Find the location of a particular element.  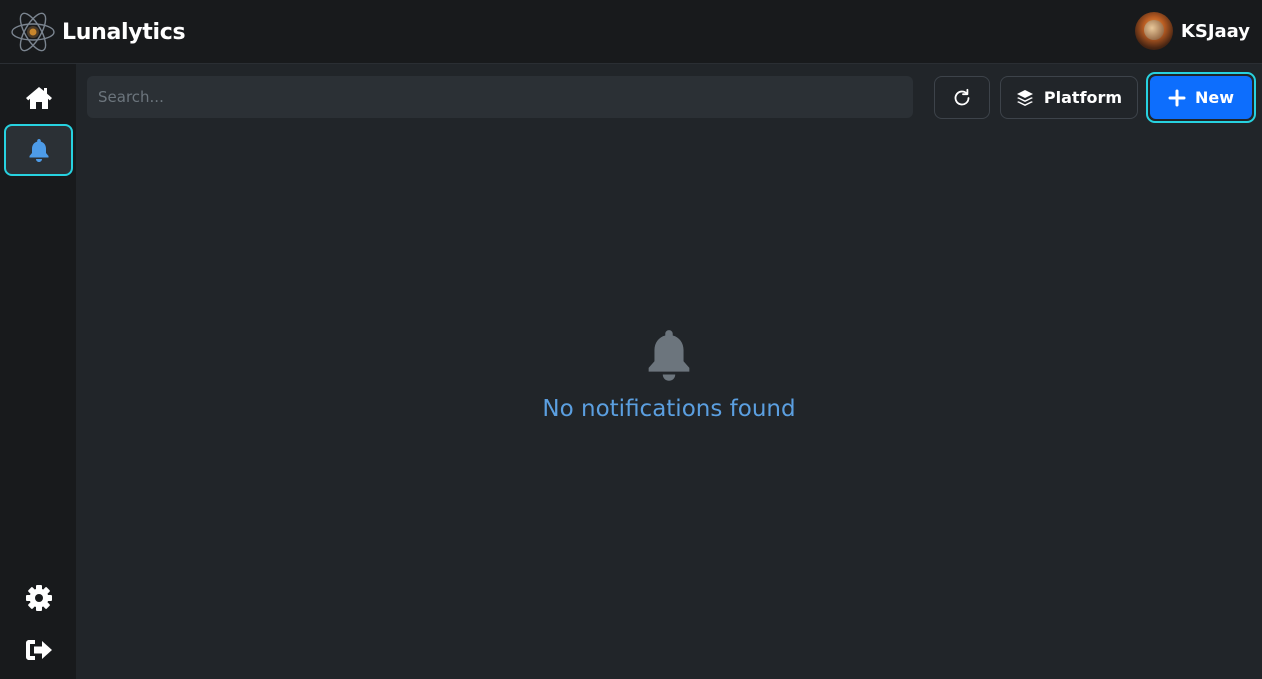

user-menu: KSJaay is located at coordinates (1192, 31).